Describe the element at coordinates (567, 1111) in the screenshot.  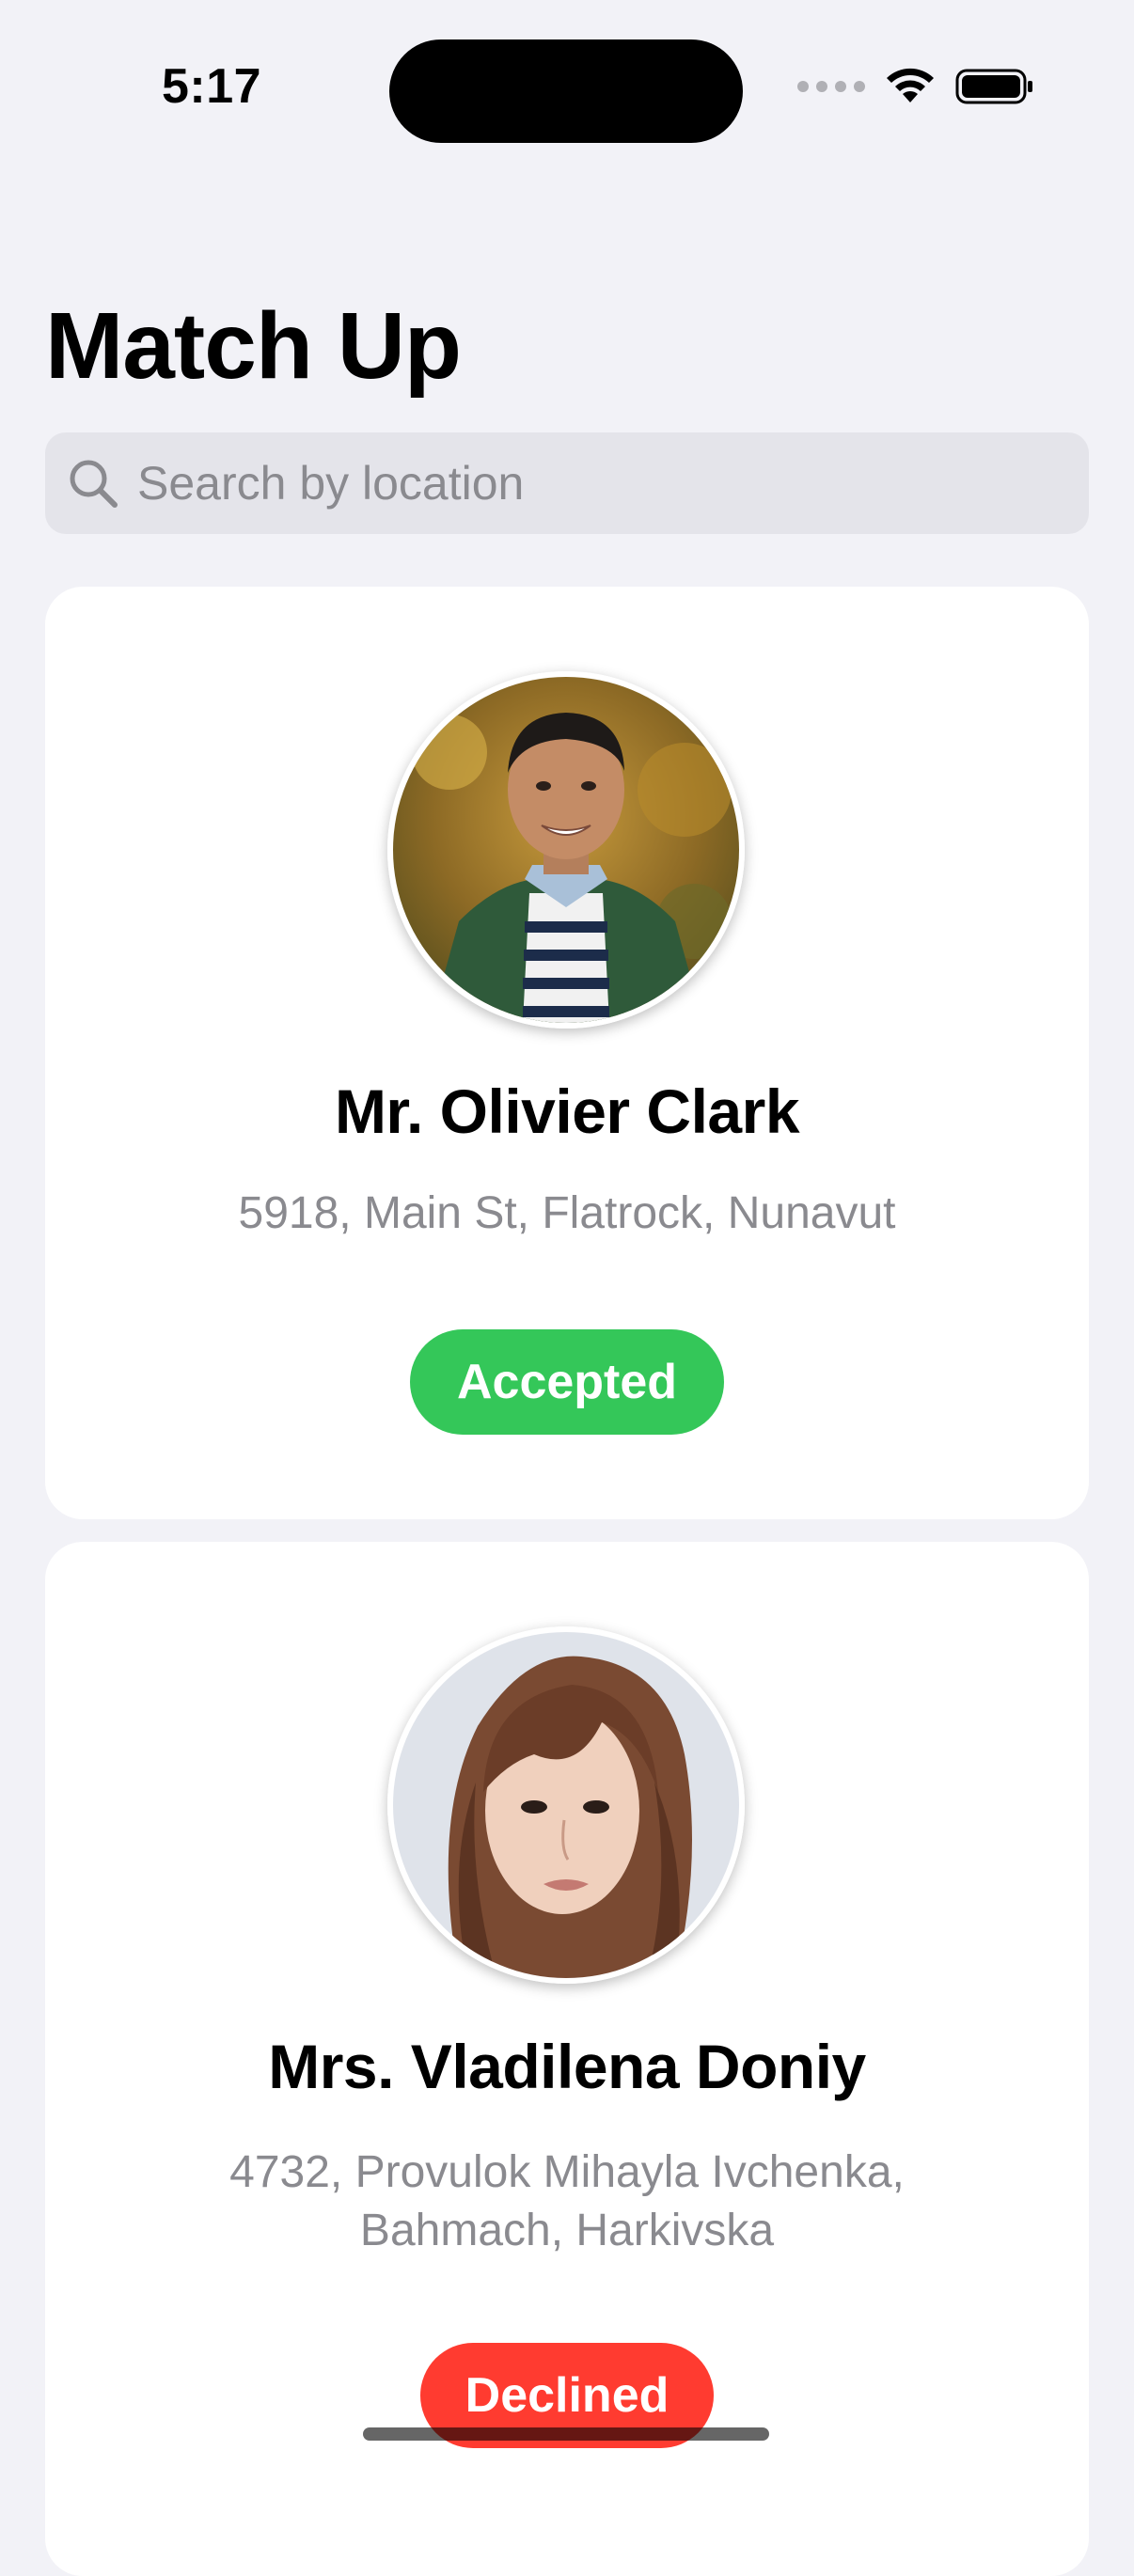
I see `match-name: Mr. Olivier Clark` at that location.